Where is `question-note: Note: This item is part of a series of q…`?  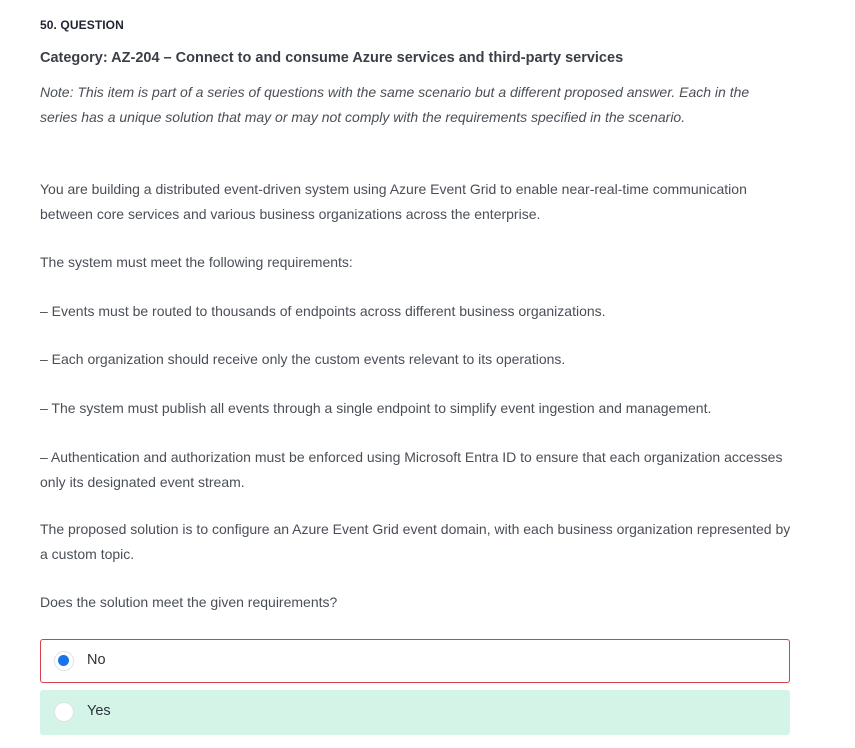
question-note: Note: This item is part of a series of q… is located at coordinates (395, 104).